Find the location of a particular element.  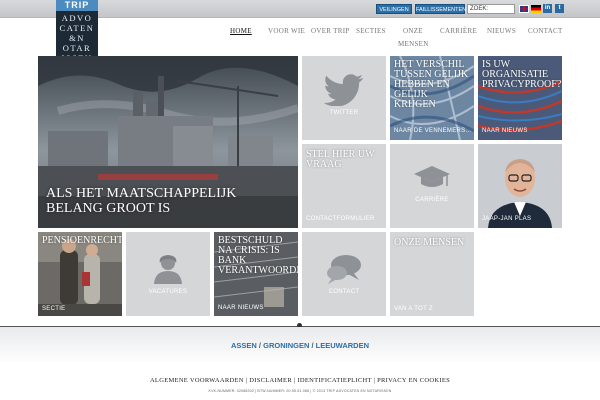

vacatures-caption: VACATURES is located at coordinates (168, 292).